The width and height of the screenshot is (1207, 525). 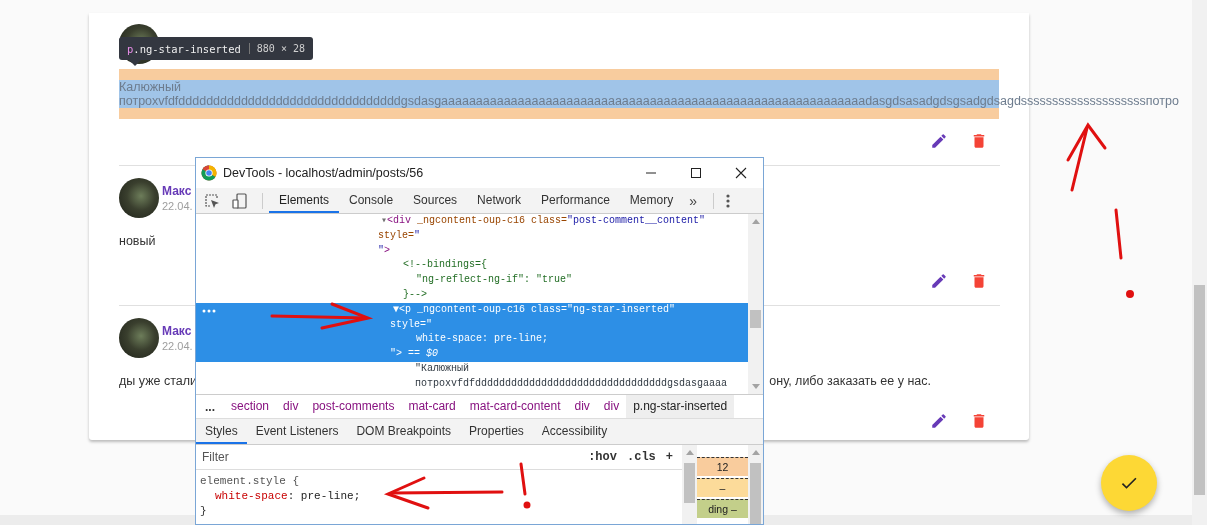 What do you see at coordinates (472, 295) in the screenshot?
I see `dom-line: }-->` at bounding box center [472, 295].